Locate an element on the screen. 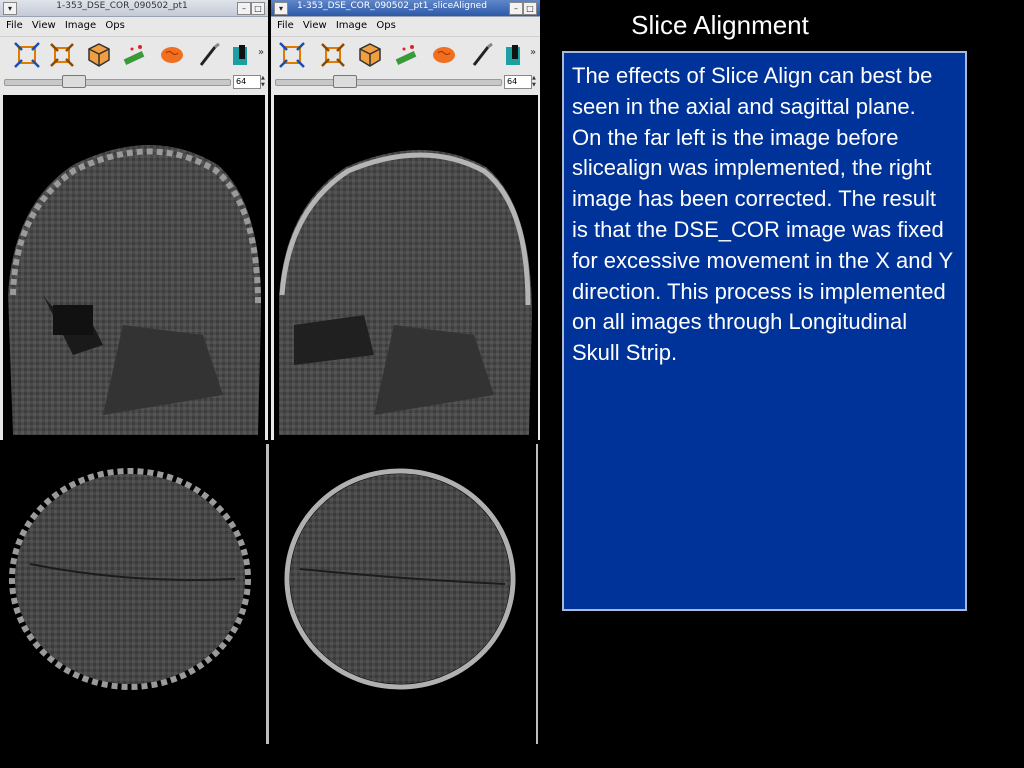  left-toolbar: » is located at coordinates (134, 54).